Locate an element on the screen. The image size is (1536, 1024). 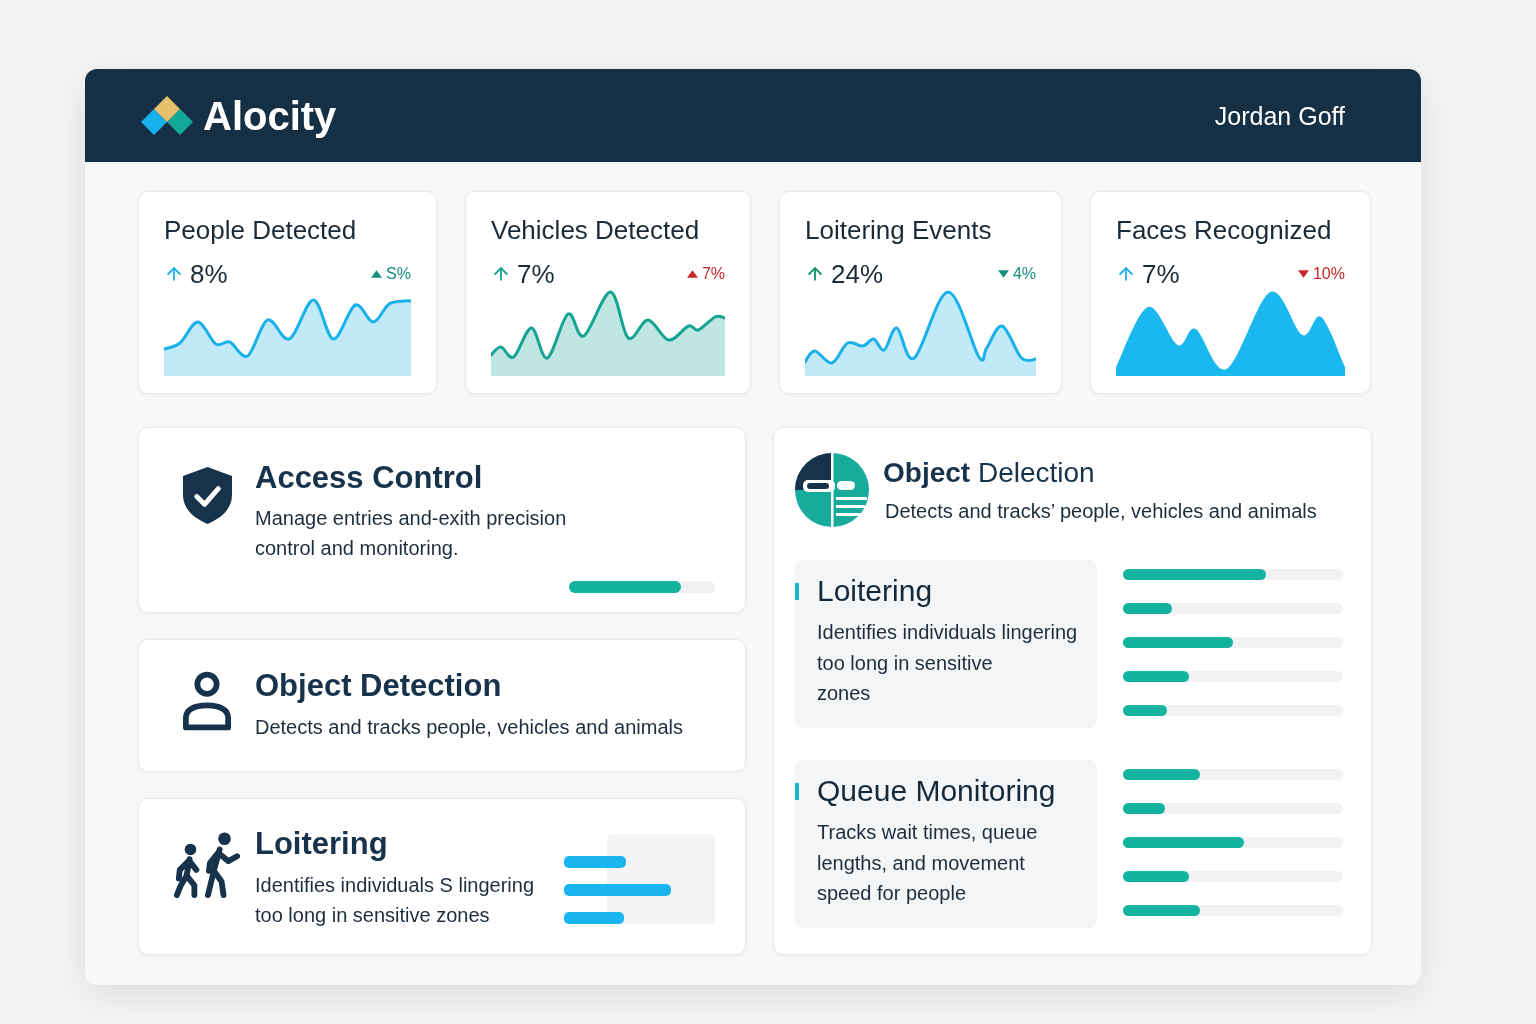
stat-title: Vehicles Detected is located at coordinates (596, 230).